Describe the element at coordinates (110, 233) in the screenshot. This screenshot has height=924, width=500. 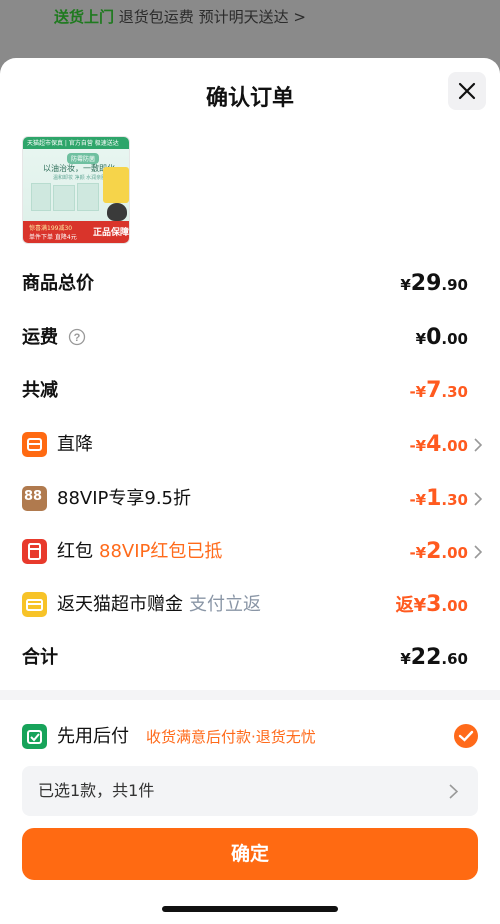
I see `authentic-badge: 正品保障` at that location.